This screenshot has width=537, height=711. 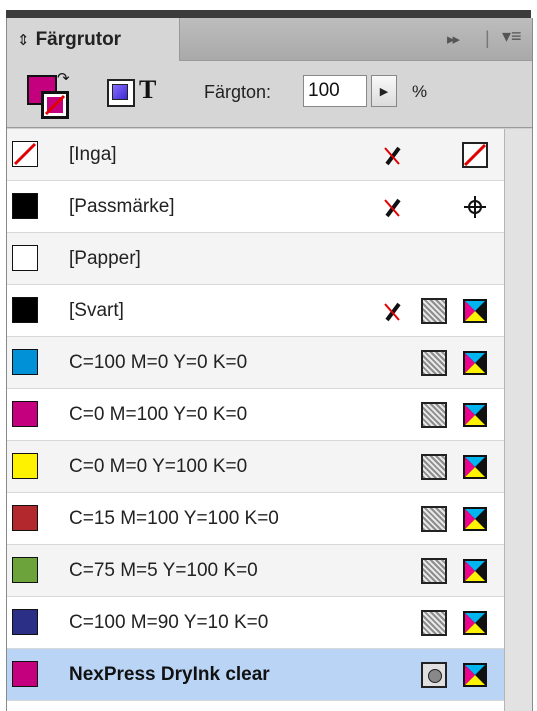 What do you see at coordinates (169, 674) in the screenshot?
I see `swatch-name: NexPress DryInk clear` at bounding box center [169, 674].